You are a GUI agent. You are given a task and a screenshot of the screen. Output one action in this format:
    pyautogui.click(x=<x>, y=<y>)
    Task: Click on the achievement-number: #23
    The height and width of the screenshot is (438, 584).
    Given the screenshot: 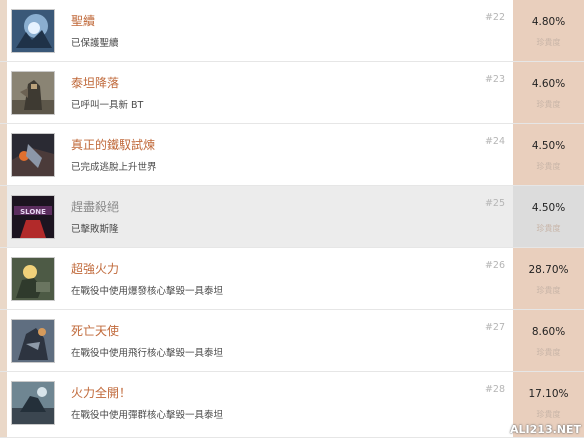 What is the action you would take?
    pyautogui.click(x=494, y=79)
    